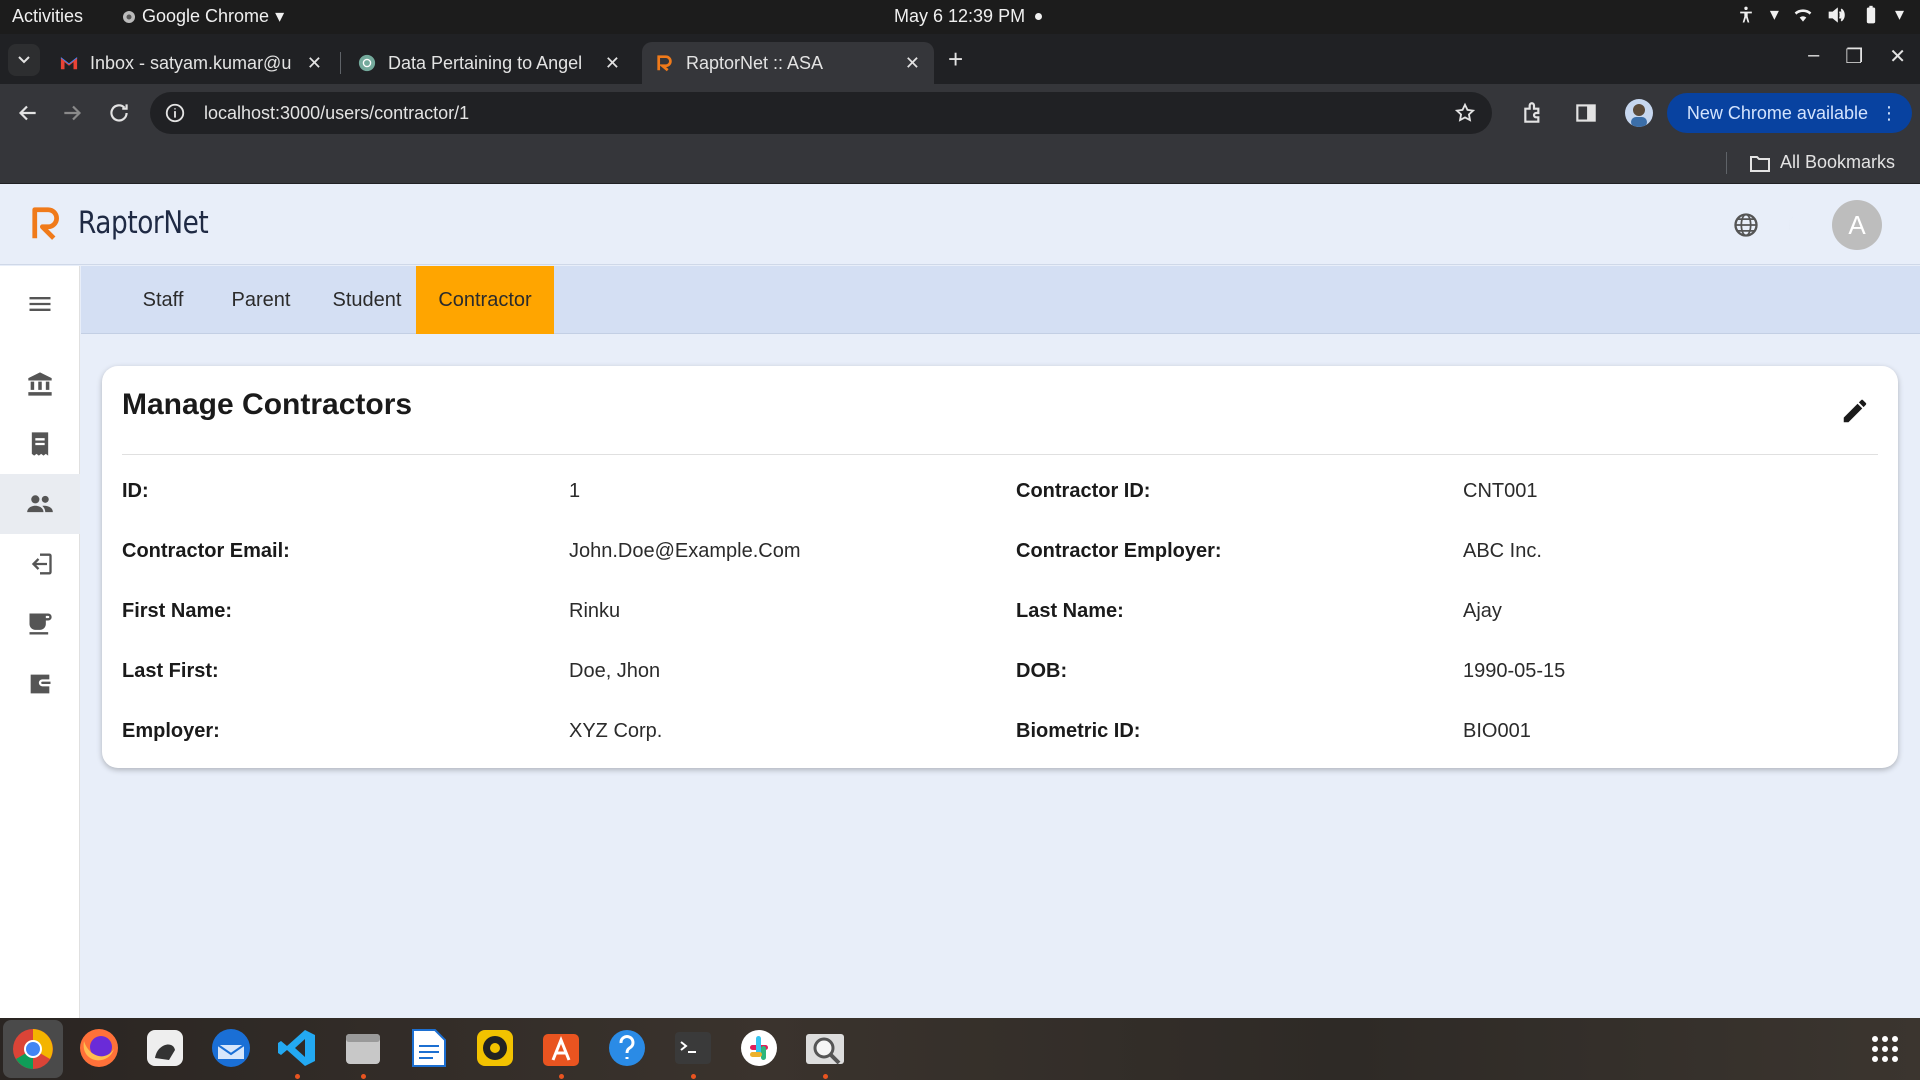  I want to click on clock: May 6 12:39 PM, so click(968, 16).